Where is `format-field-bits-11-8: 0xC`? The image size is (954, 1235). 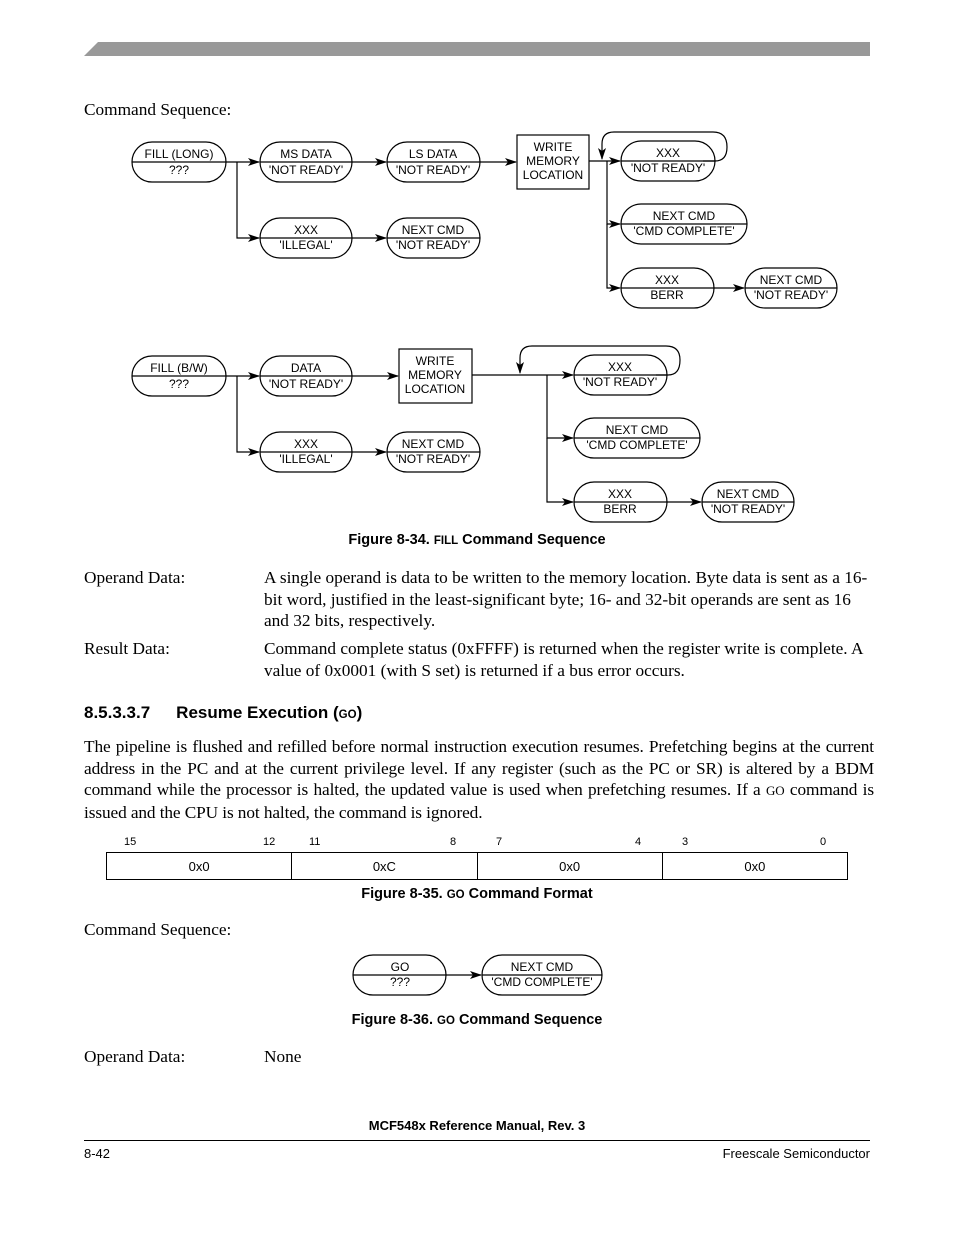 format-field-bits-11-8: 0xC is located at coordinates (385, 866).